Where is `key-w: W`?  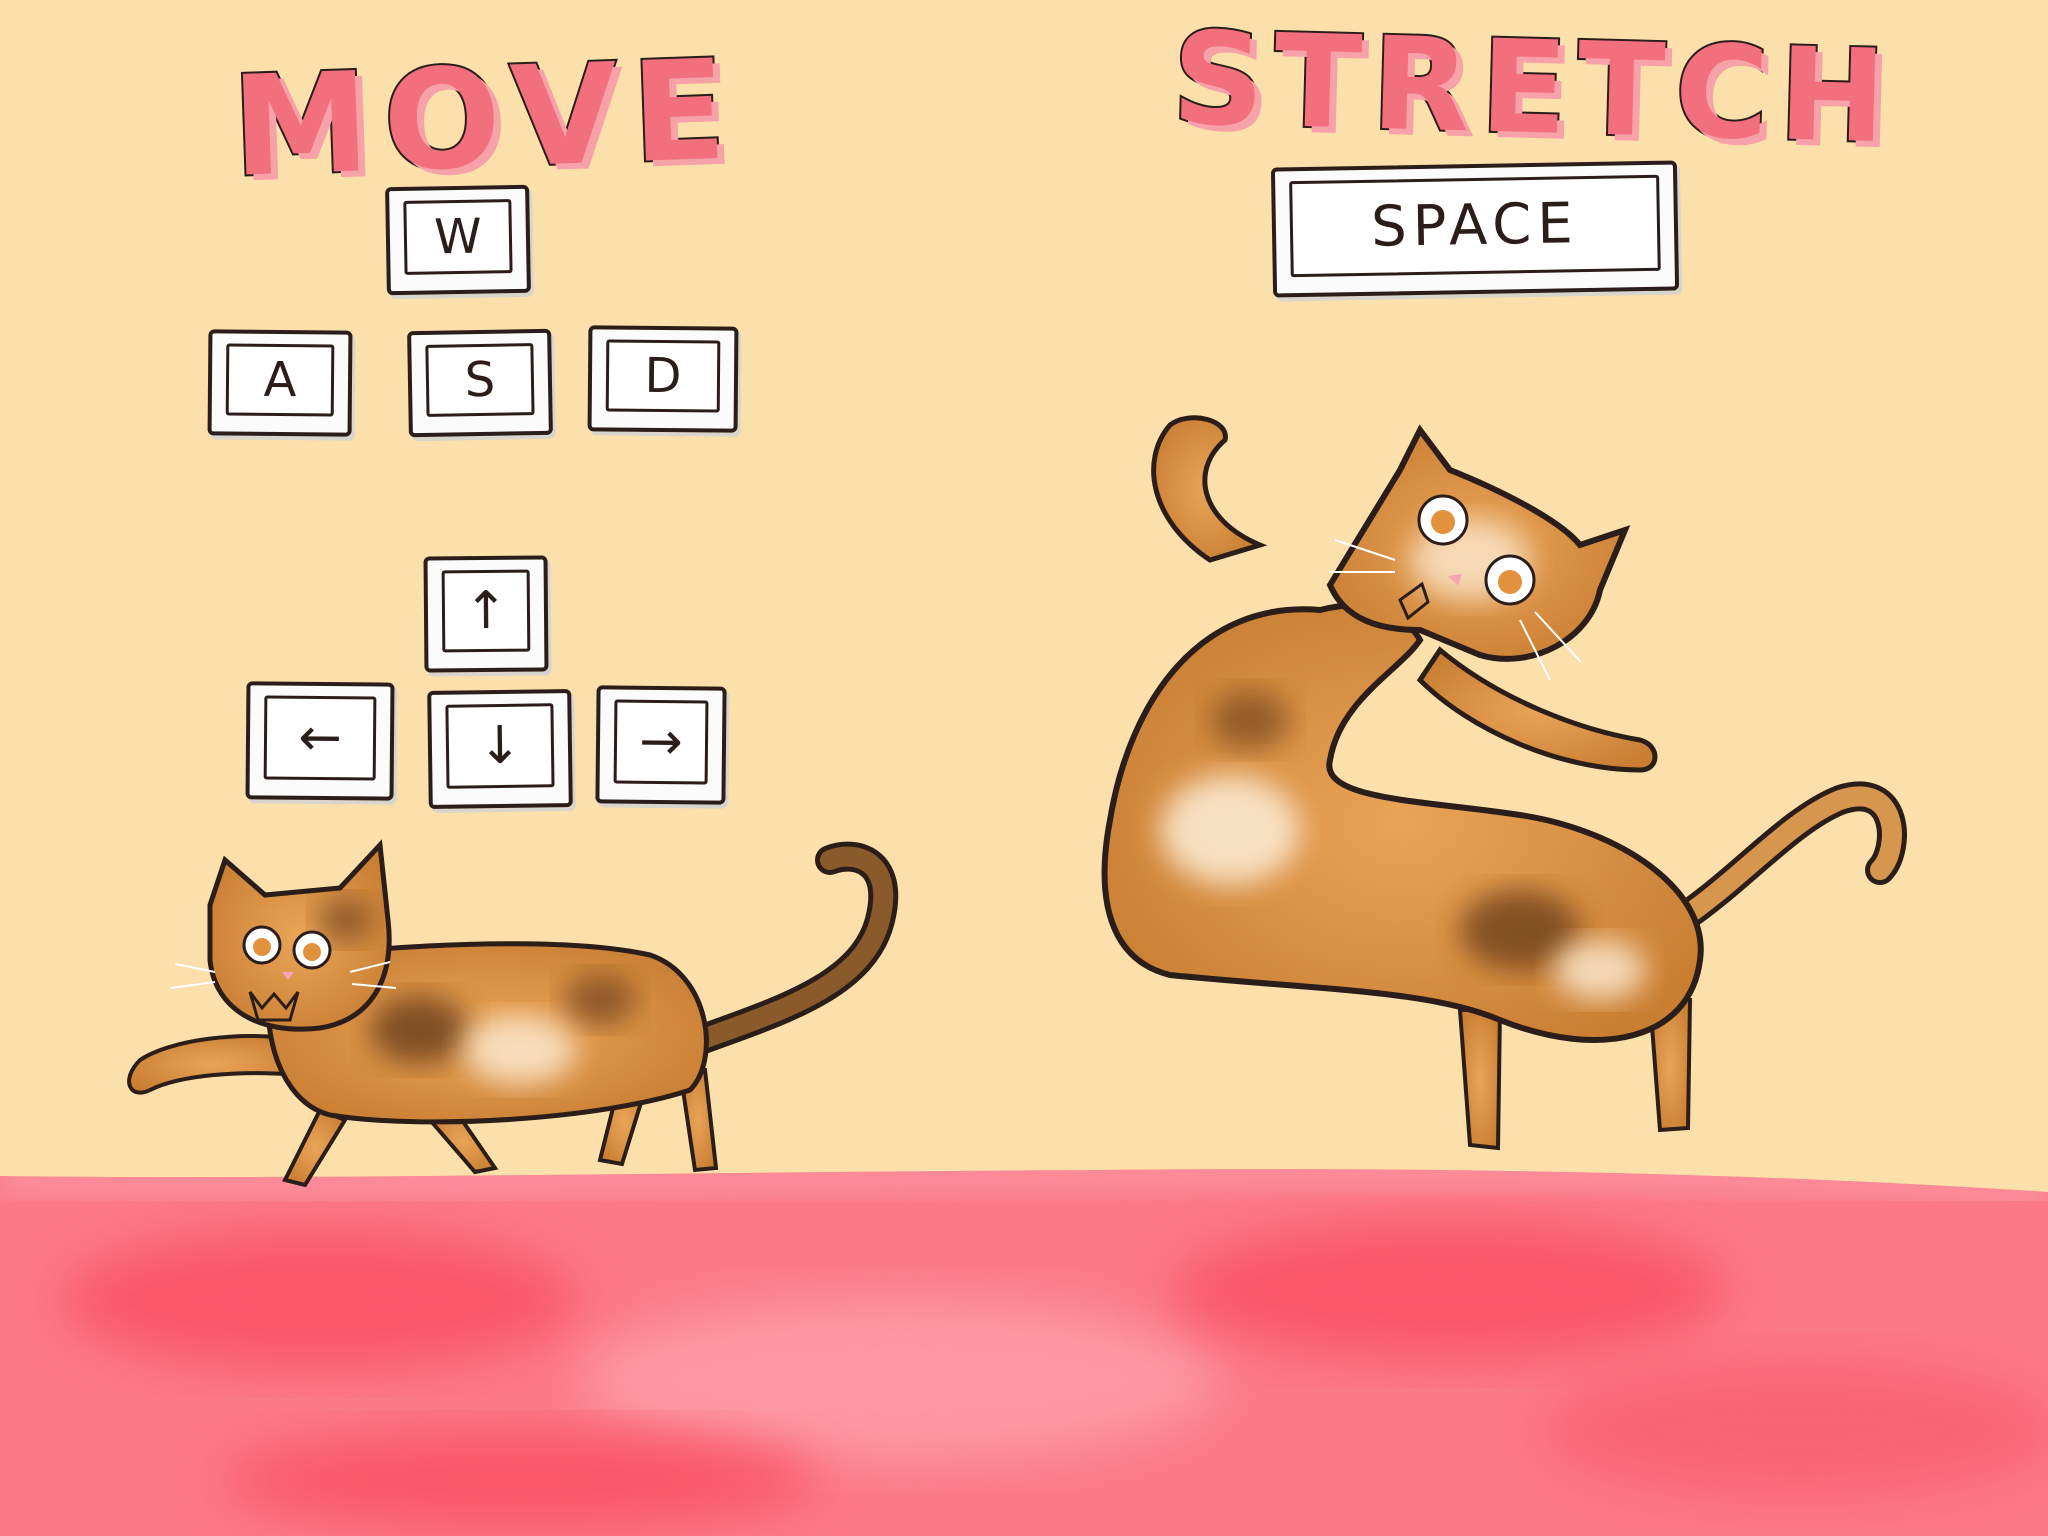
key-w: W is located at coordinates (458, 240).